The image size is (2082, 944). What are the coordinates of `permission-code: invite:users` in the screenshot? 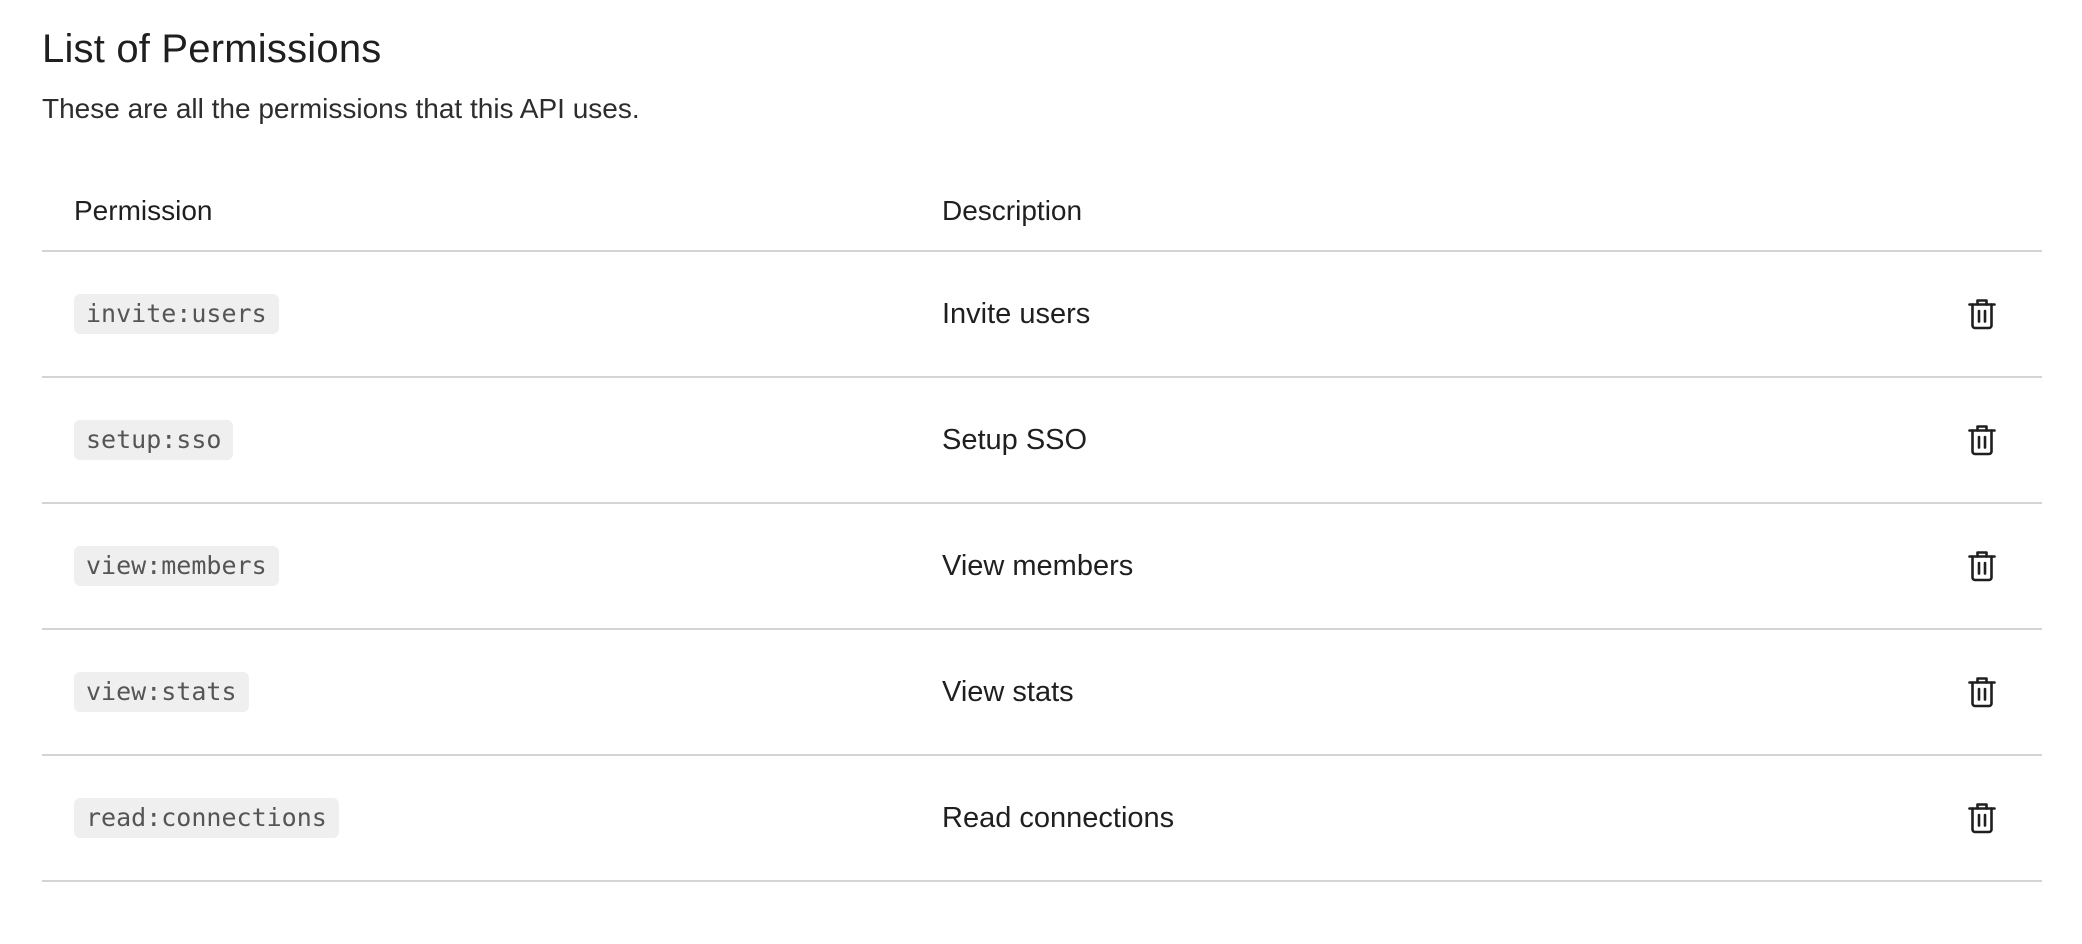 It's located at (176, 314).